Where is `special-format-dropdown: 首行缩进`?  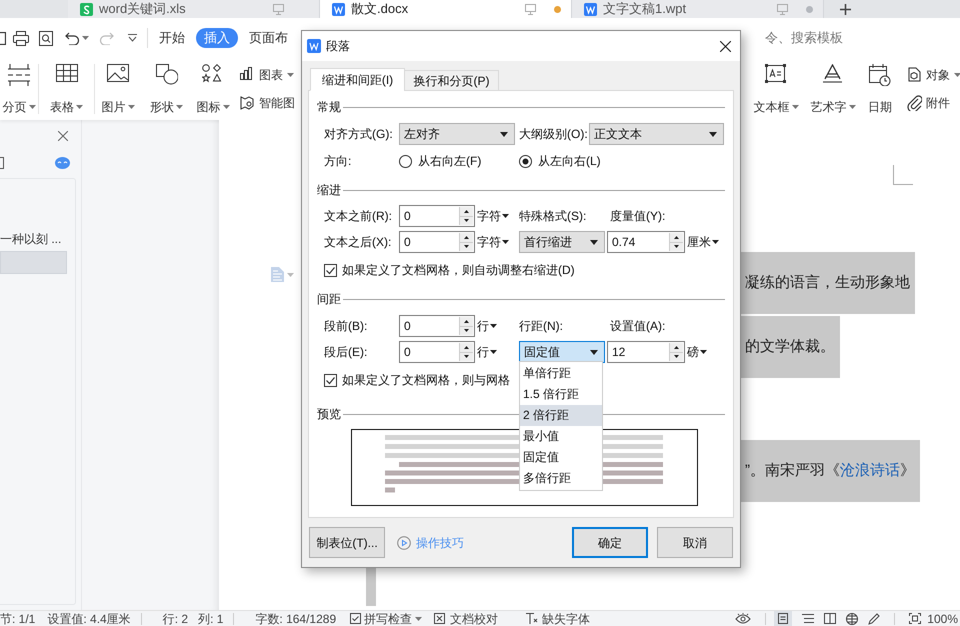 special-format-dropdown: 首行缩进 is located at coordinates (562, 242).